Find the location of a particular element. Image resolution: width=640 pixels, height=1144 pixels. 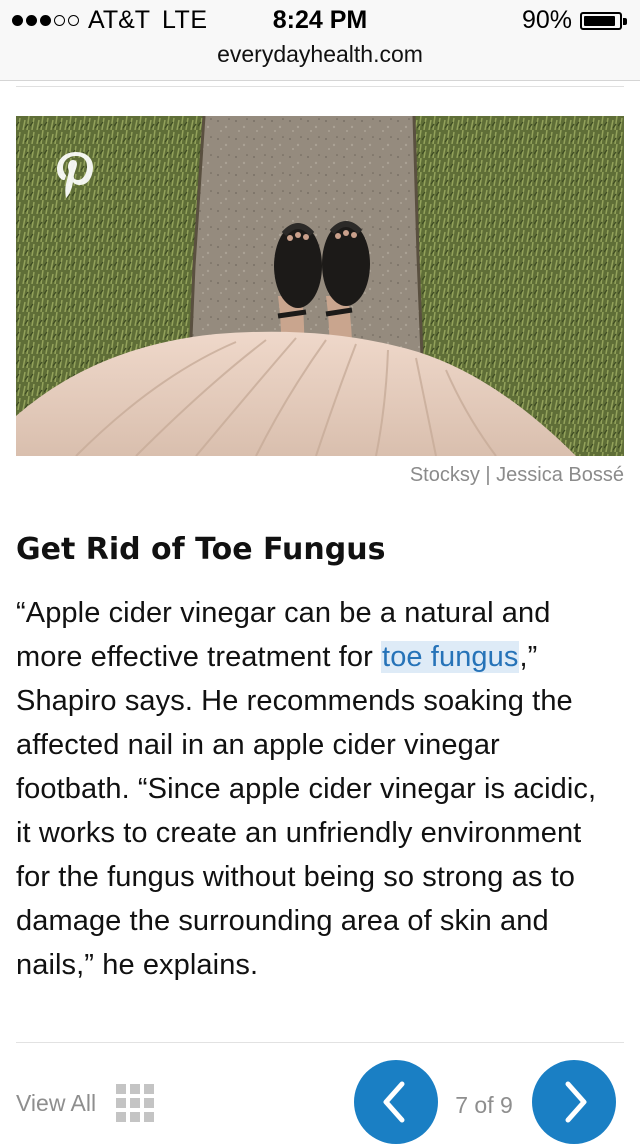

photo-credit: Stocksy | Jessica Bossé is located at coordinates (516, 475).